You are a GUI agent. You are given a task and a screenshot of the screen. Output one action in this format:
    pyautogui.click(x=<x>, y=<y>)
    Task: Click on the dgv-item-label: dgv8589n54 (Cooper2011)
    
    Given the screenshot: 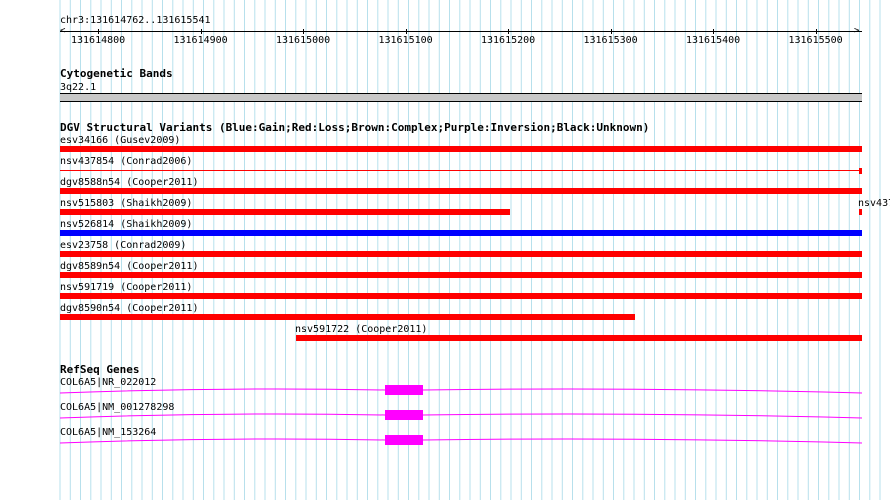 What is the action you would take?
    pyautogui.click(x=129, y=266)
    